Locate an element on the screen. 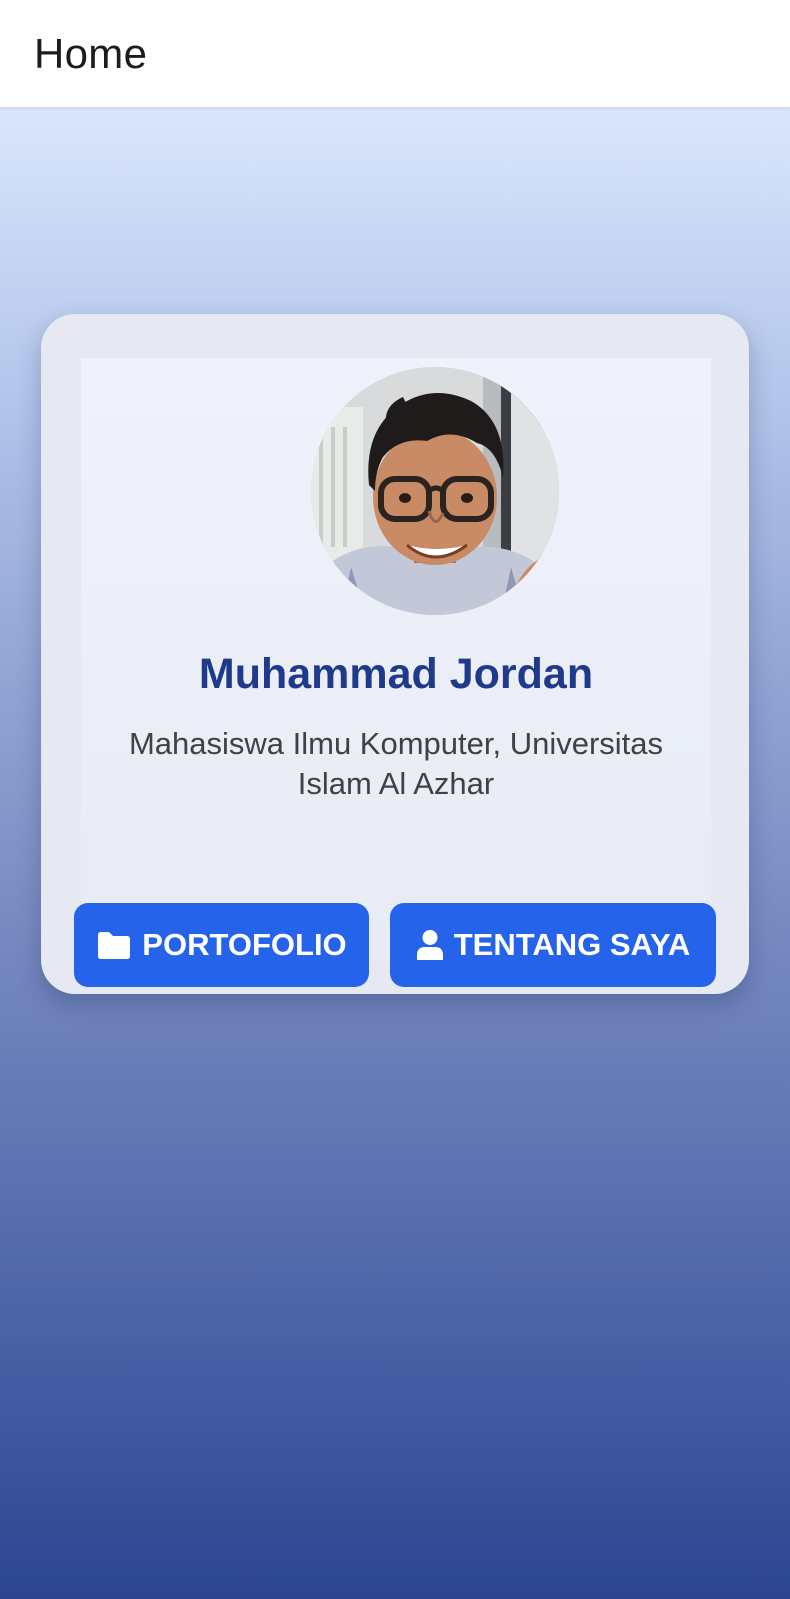 This screenshot has width=790, height=1599. profile-photo is located at coordinates (435, 491).